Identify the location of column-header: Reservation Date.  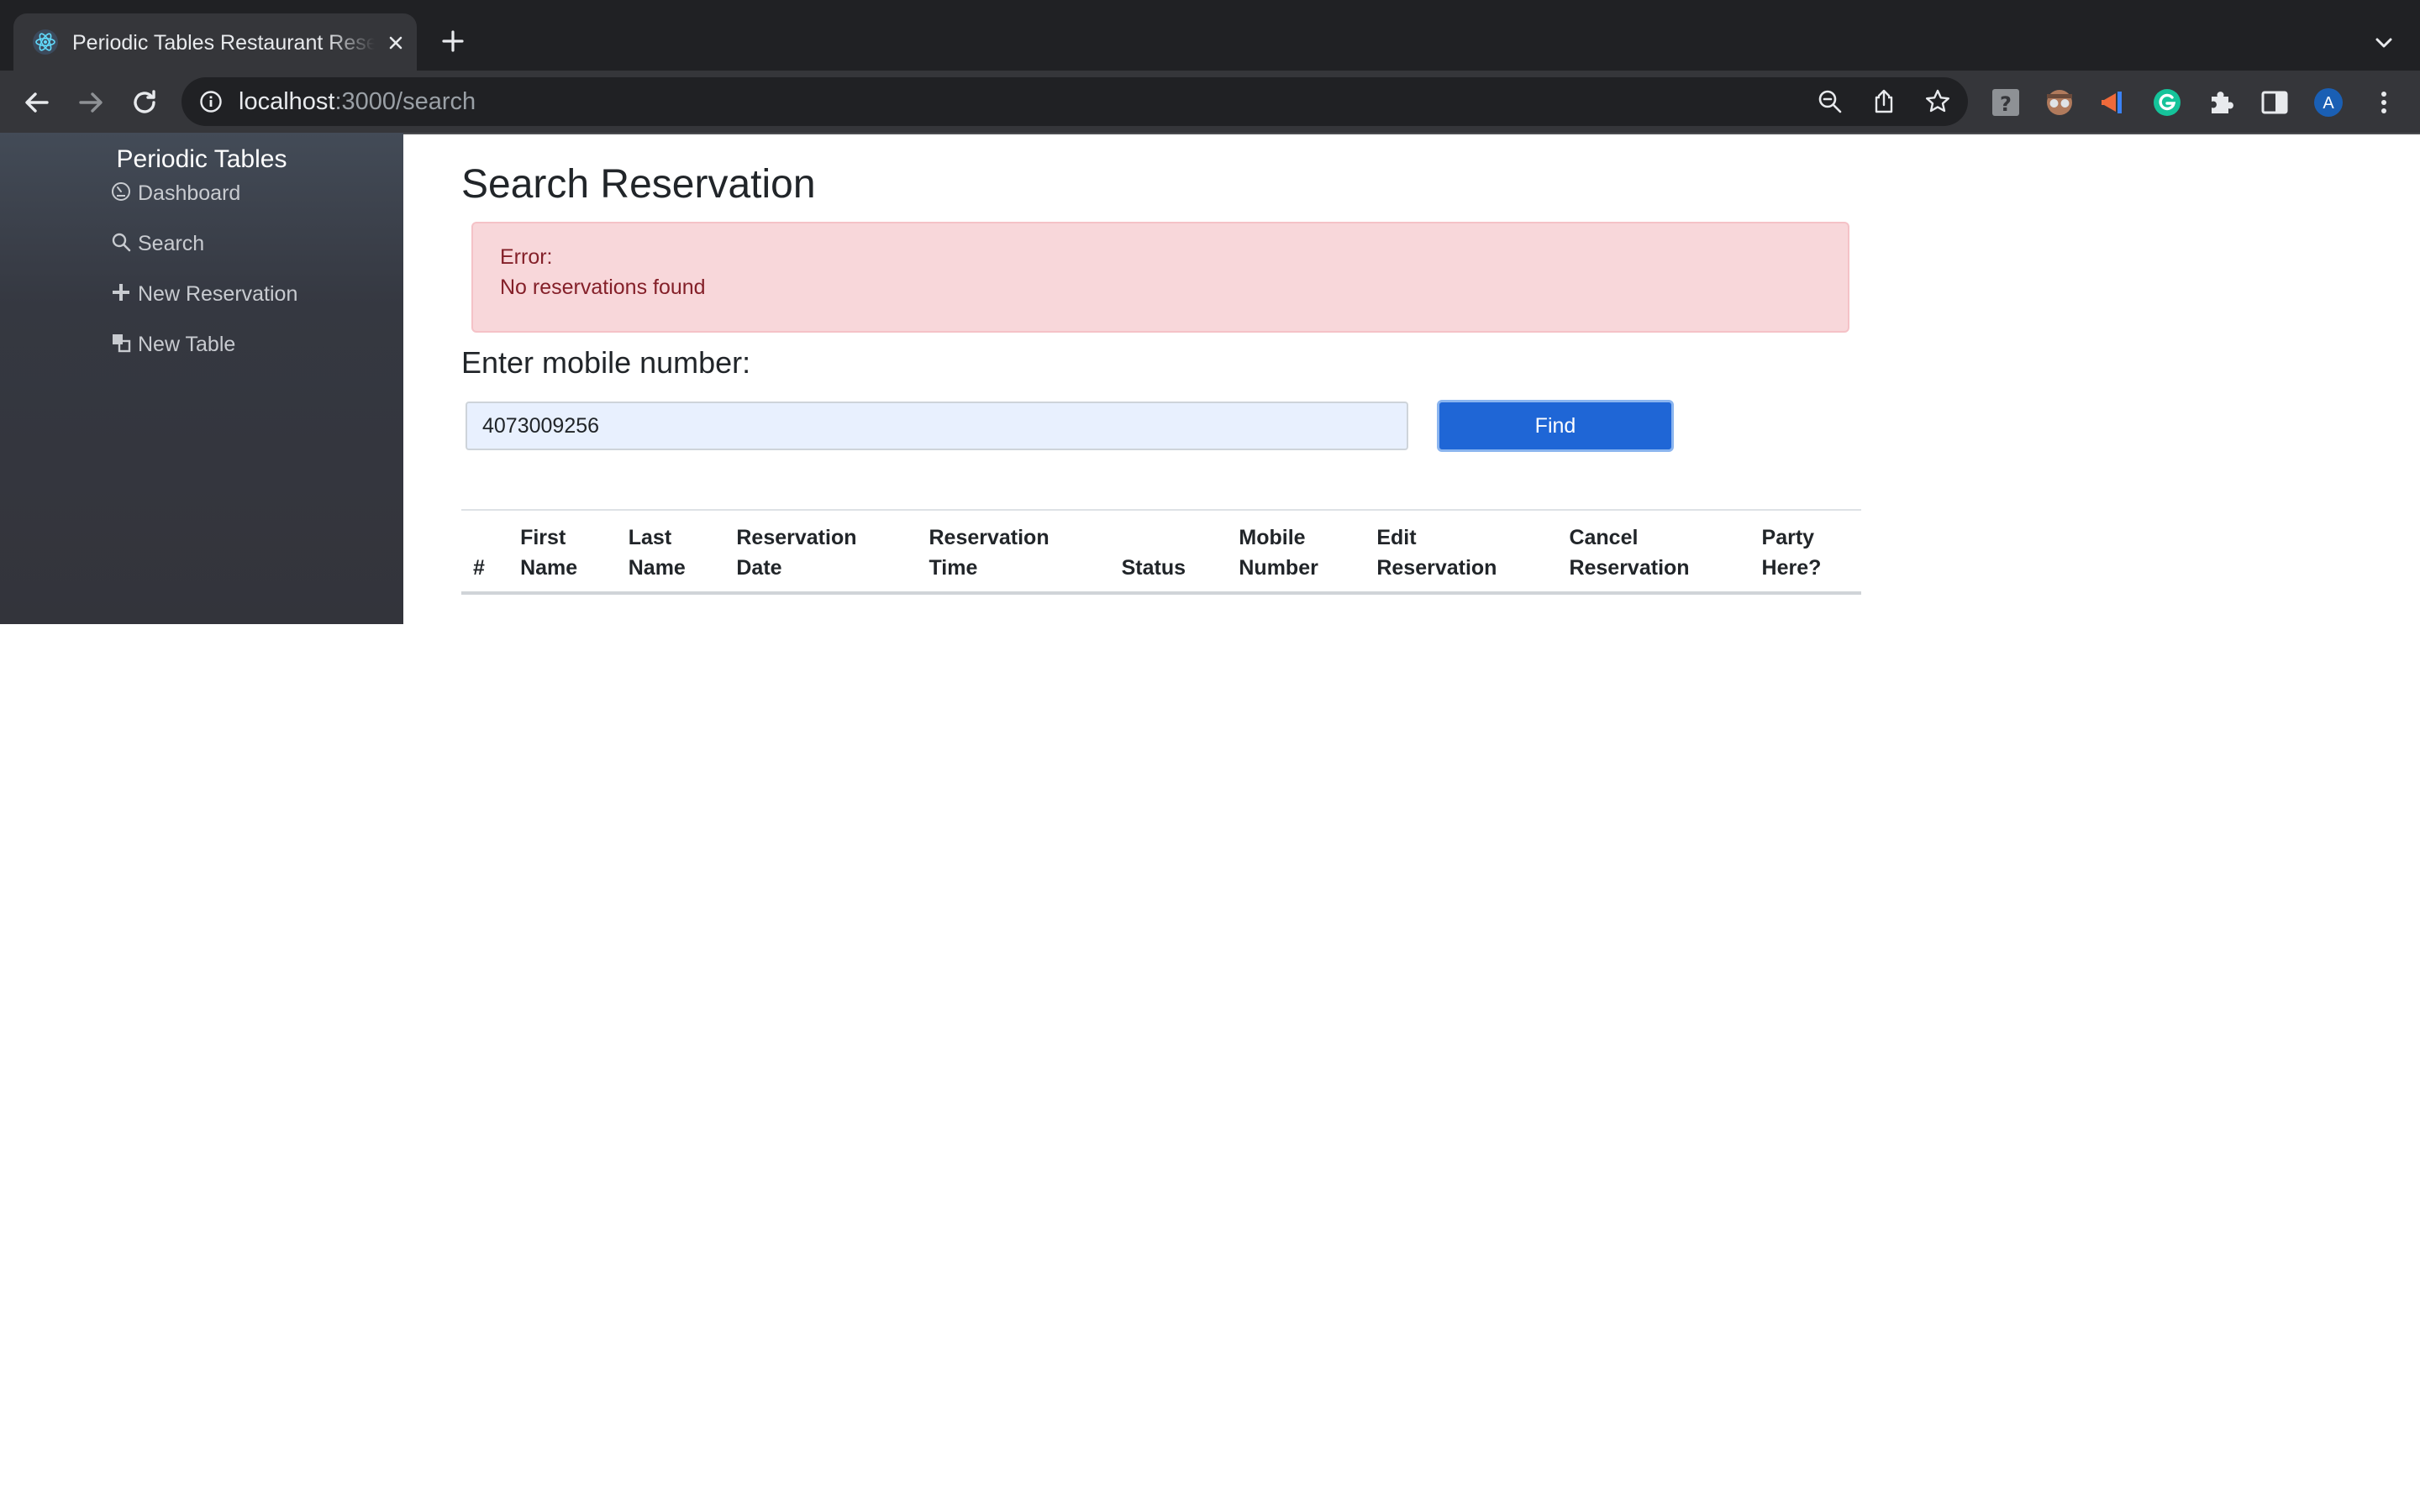
(821, 552).